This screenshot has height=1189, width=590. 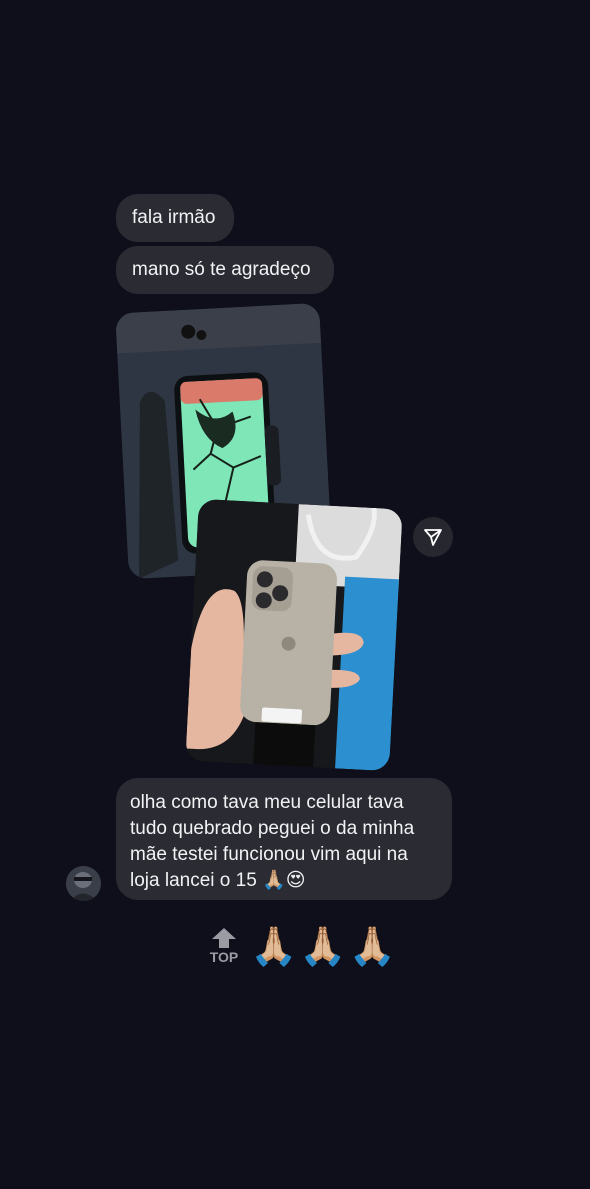 I want to click on share-button, so click(x=433, y=537).